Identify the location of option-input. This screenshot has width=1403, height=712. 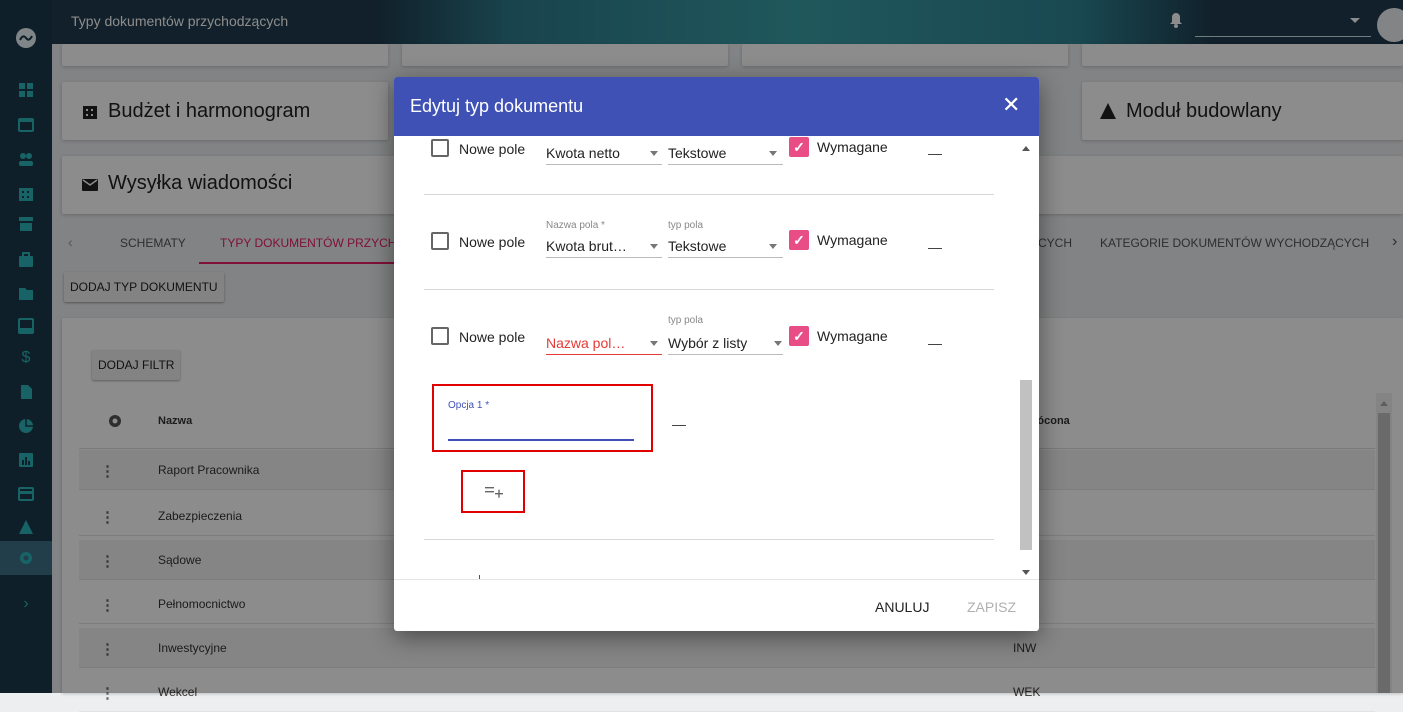
(541, 428).